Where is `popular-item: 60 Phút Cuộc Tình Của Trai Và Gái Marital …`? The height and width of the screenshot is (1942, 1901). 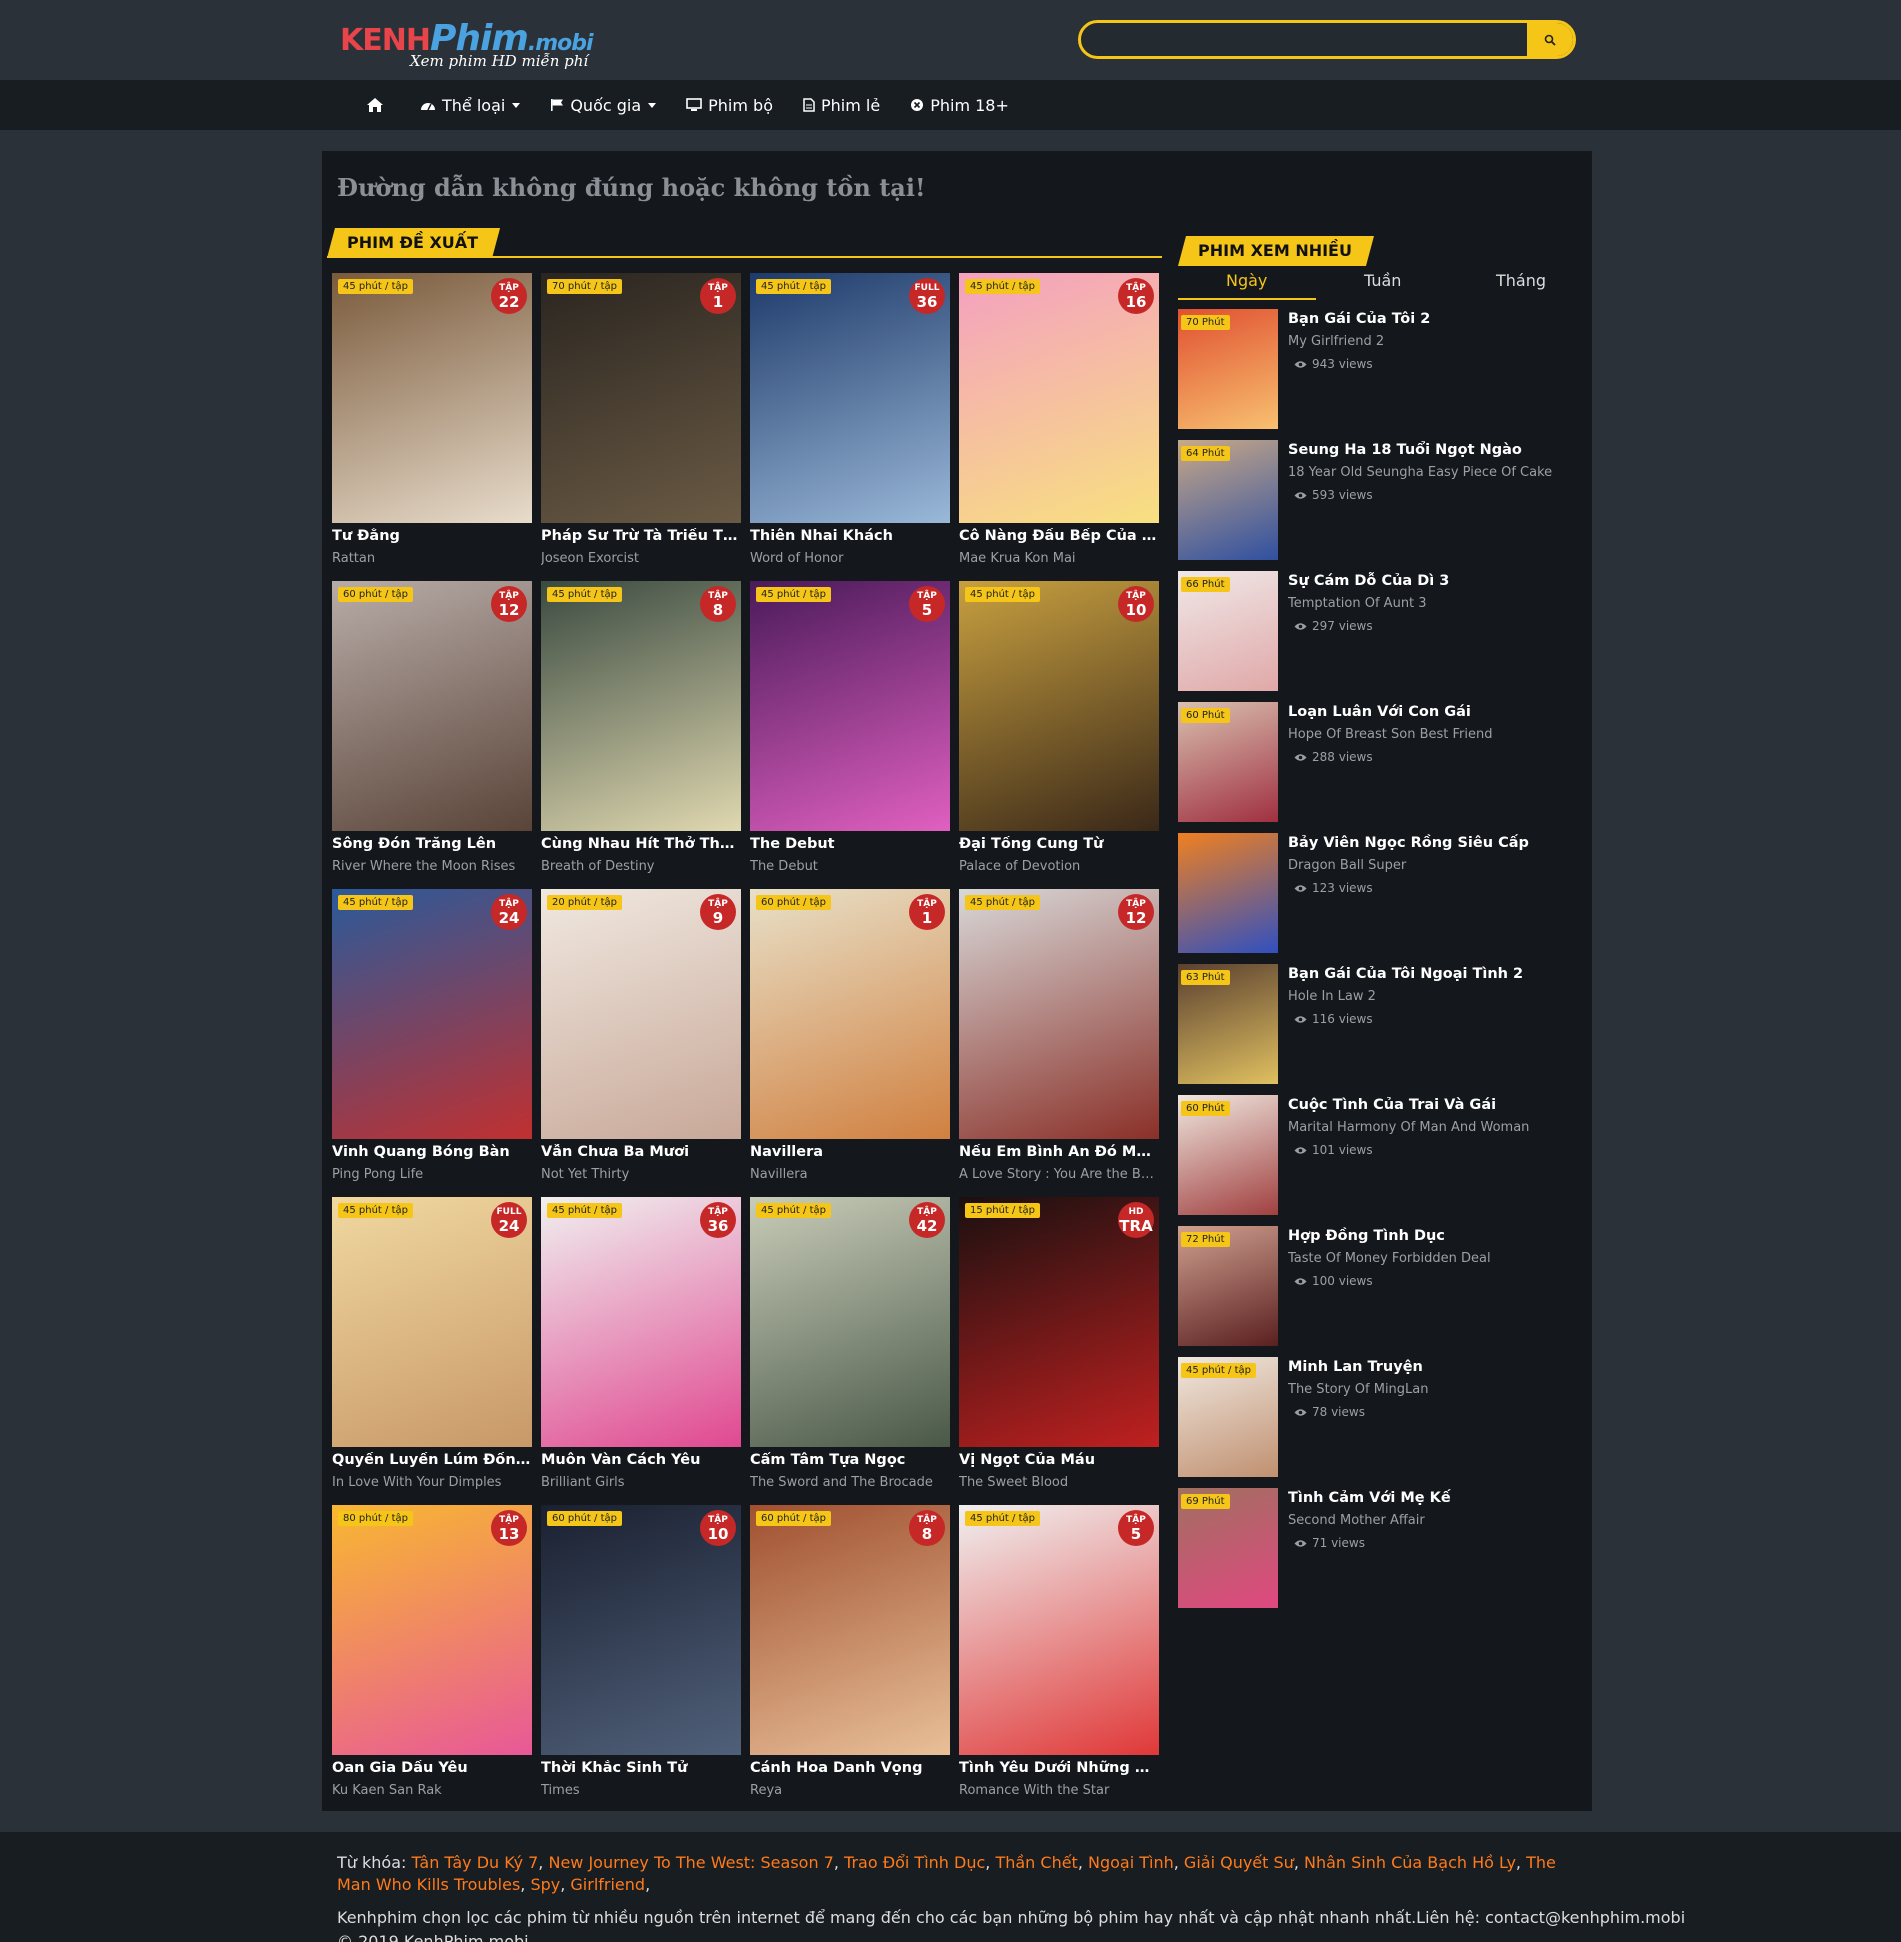 popular-item: 60 Phút Cuộc Tình Của Trai Và Gái Marital … is located at coordinates (1378, 1155).